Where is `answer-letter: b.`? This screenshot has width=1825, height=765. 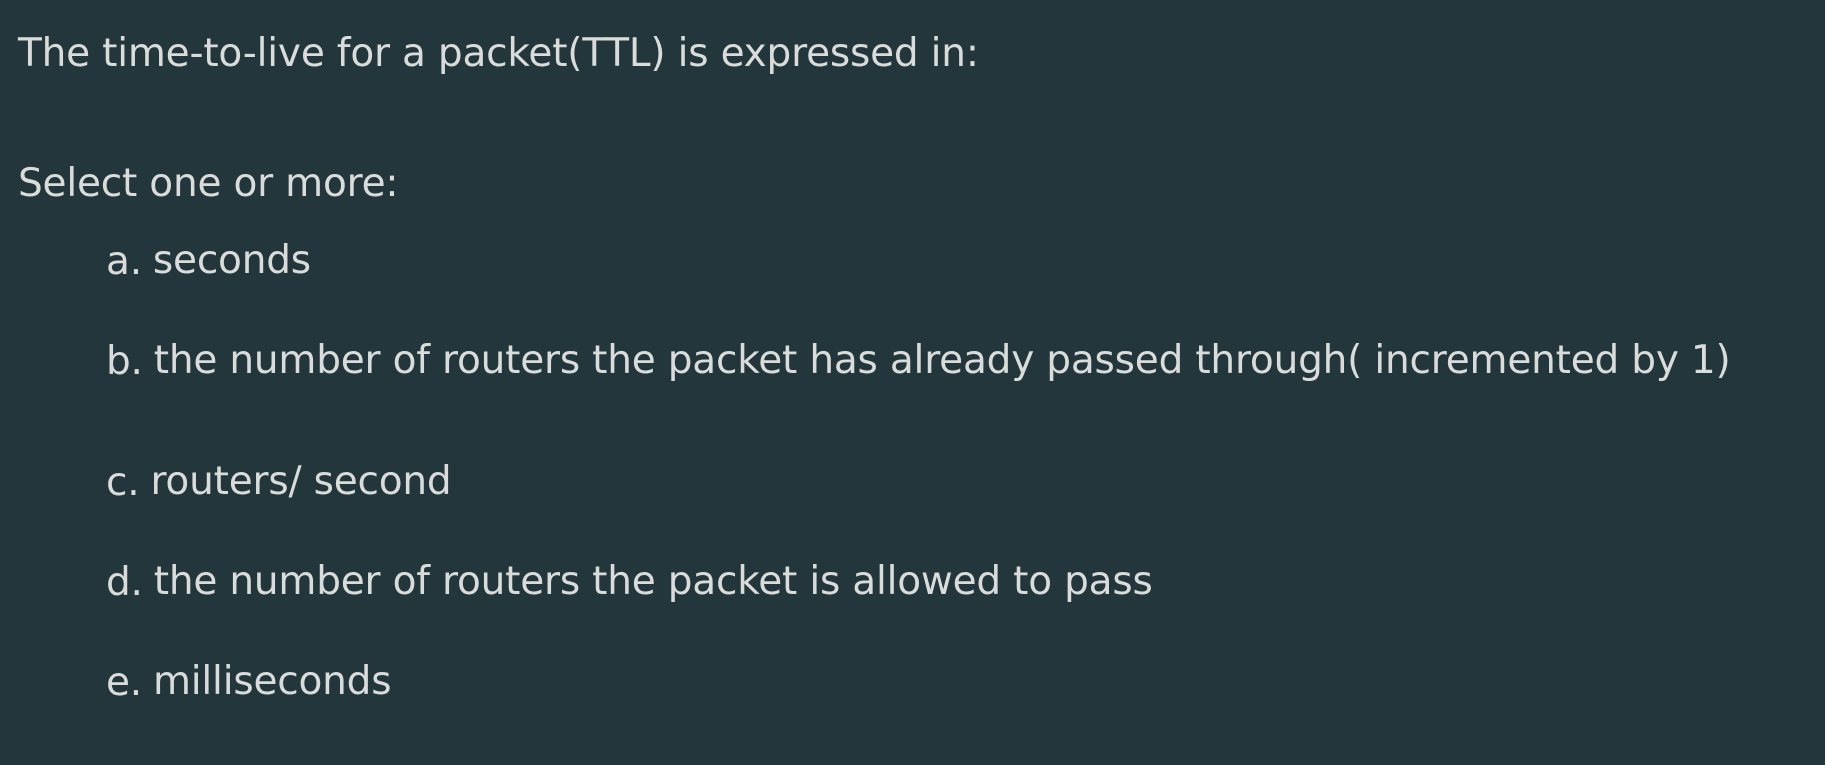 answer-letter: b. is located at coordinates (124, 361).